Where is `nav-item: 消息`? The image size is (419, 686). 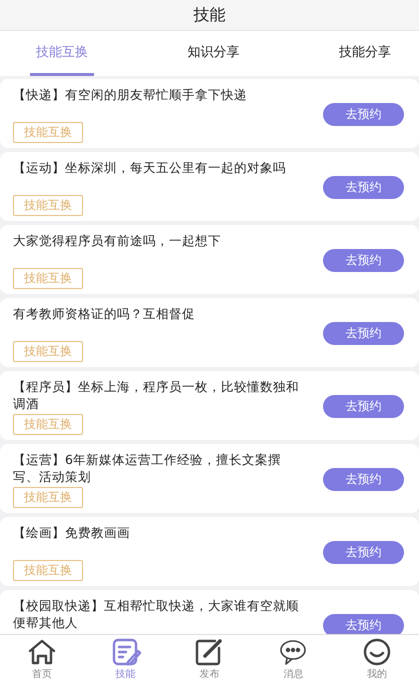
nav-item: 消息 is located at coordinates (293, 660).